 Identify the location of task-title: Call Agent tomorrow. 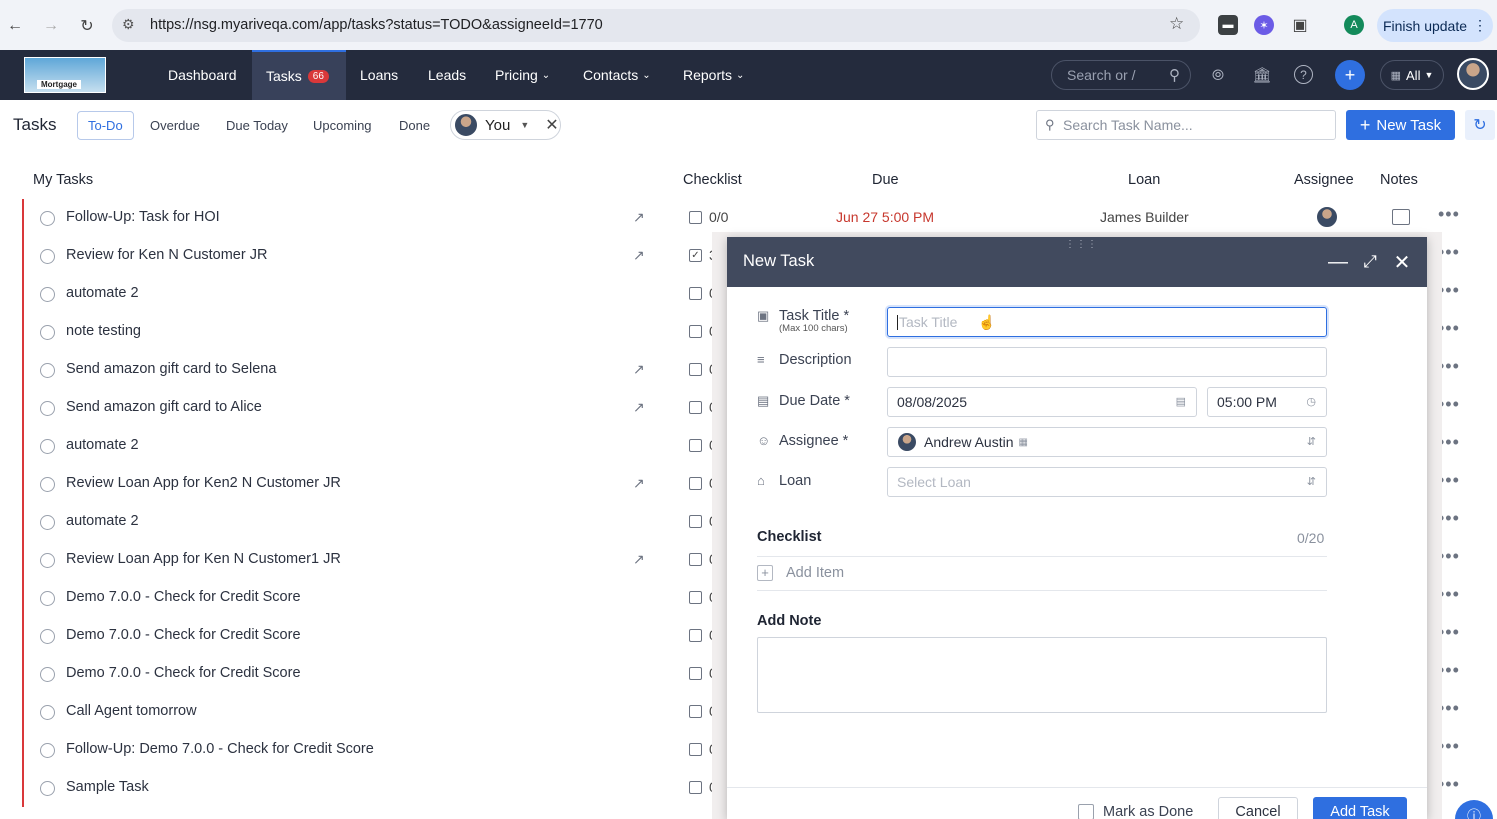
(131, 711).